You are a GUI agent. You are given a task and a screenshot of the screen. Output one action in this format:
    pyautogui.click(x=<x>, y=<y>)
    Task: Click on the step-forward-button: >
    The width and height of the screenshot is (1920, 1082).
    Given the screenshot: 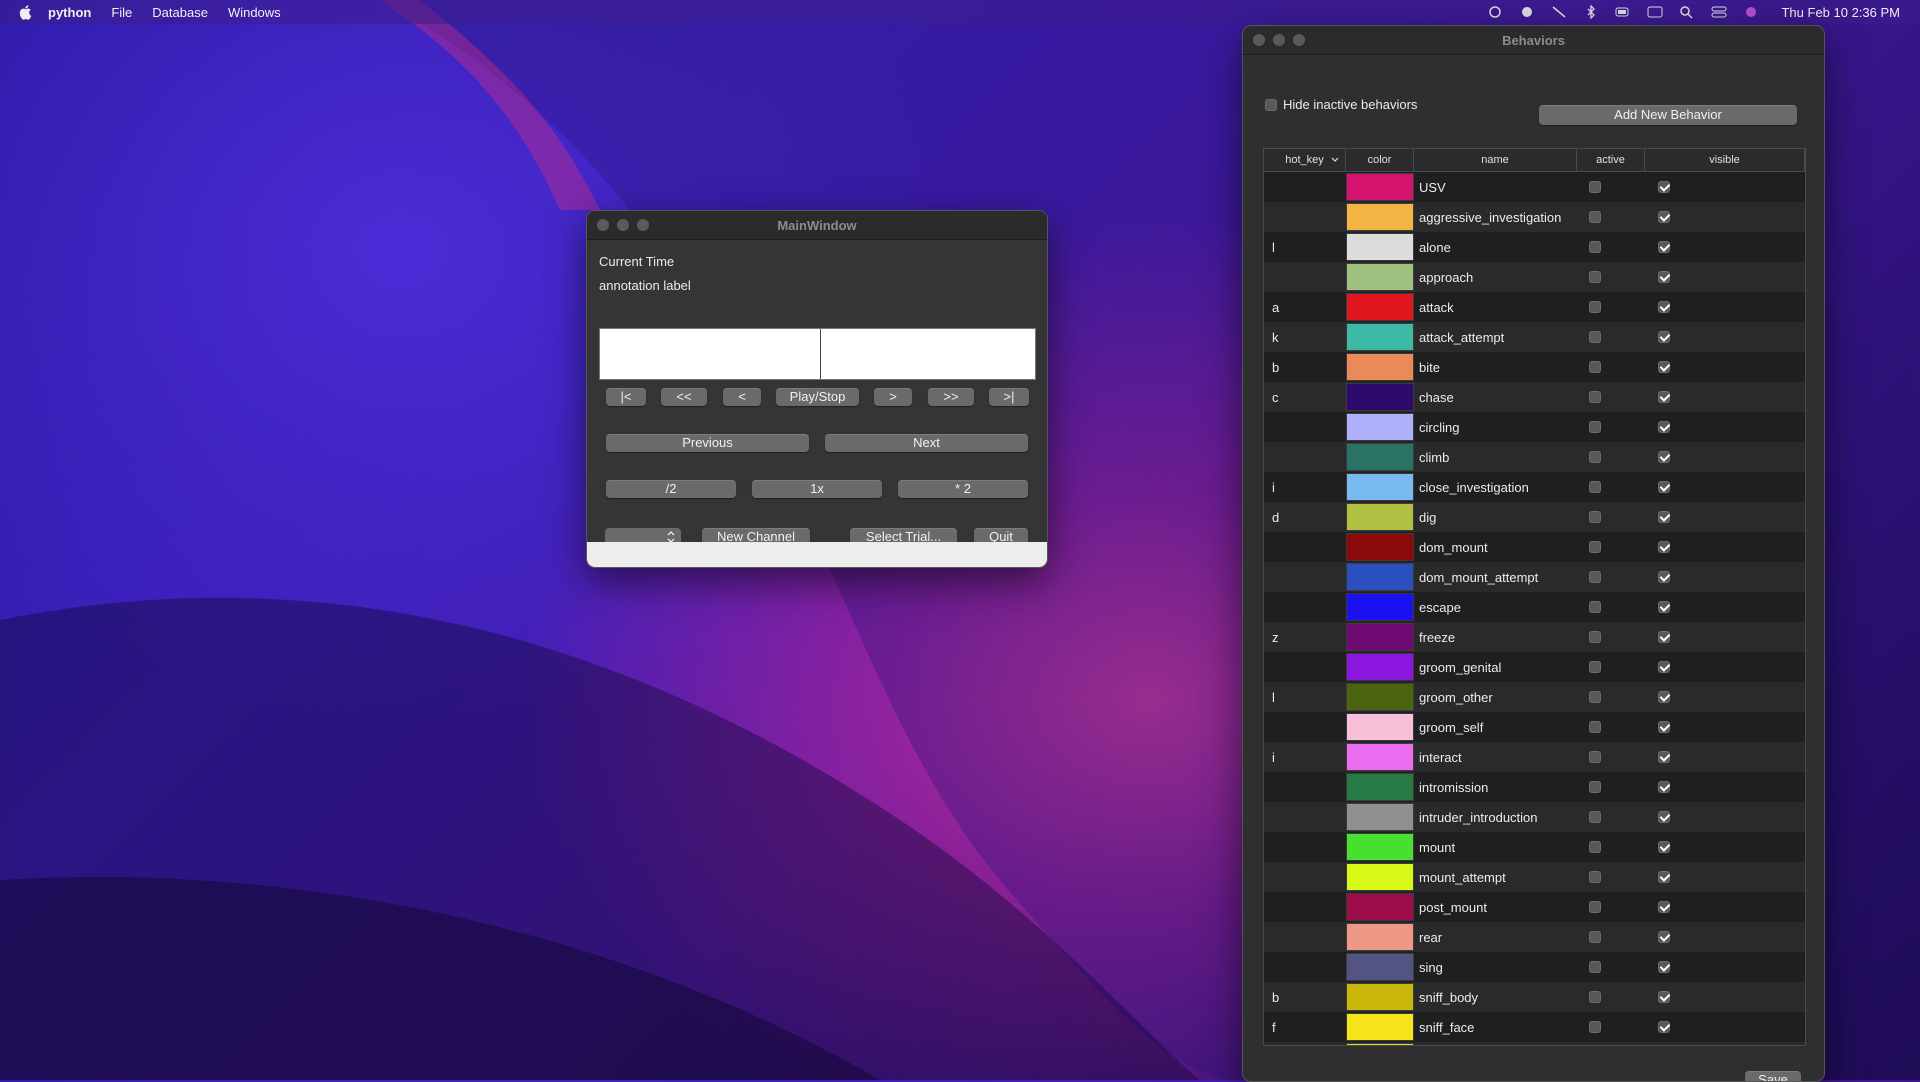 What is the action you would take?
    pyautogui.click(x=893, y=397)
    